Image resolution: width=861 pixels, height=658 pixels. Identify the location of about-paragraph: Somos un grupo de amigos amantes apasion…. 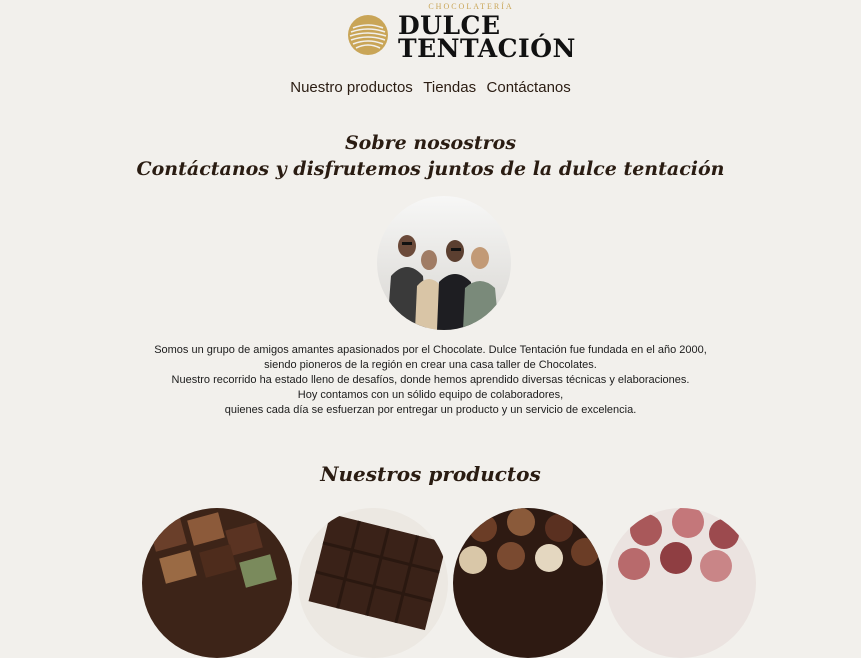
(430, 380).